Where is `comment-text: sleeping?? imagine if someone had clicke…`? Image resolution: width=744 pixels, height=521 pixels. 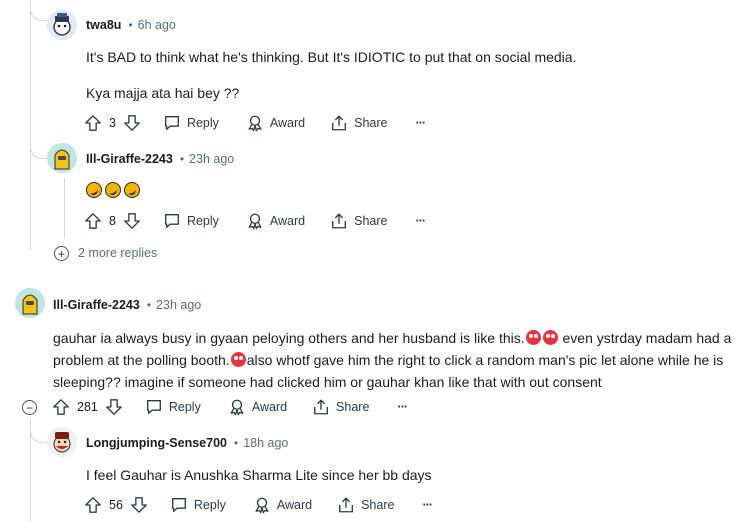 comment-text: sleeping?? imagine if someone had clicke… is located at coordinates (327, 382).